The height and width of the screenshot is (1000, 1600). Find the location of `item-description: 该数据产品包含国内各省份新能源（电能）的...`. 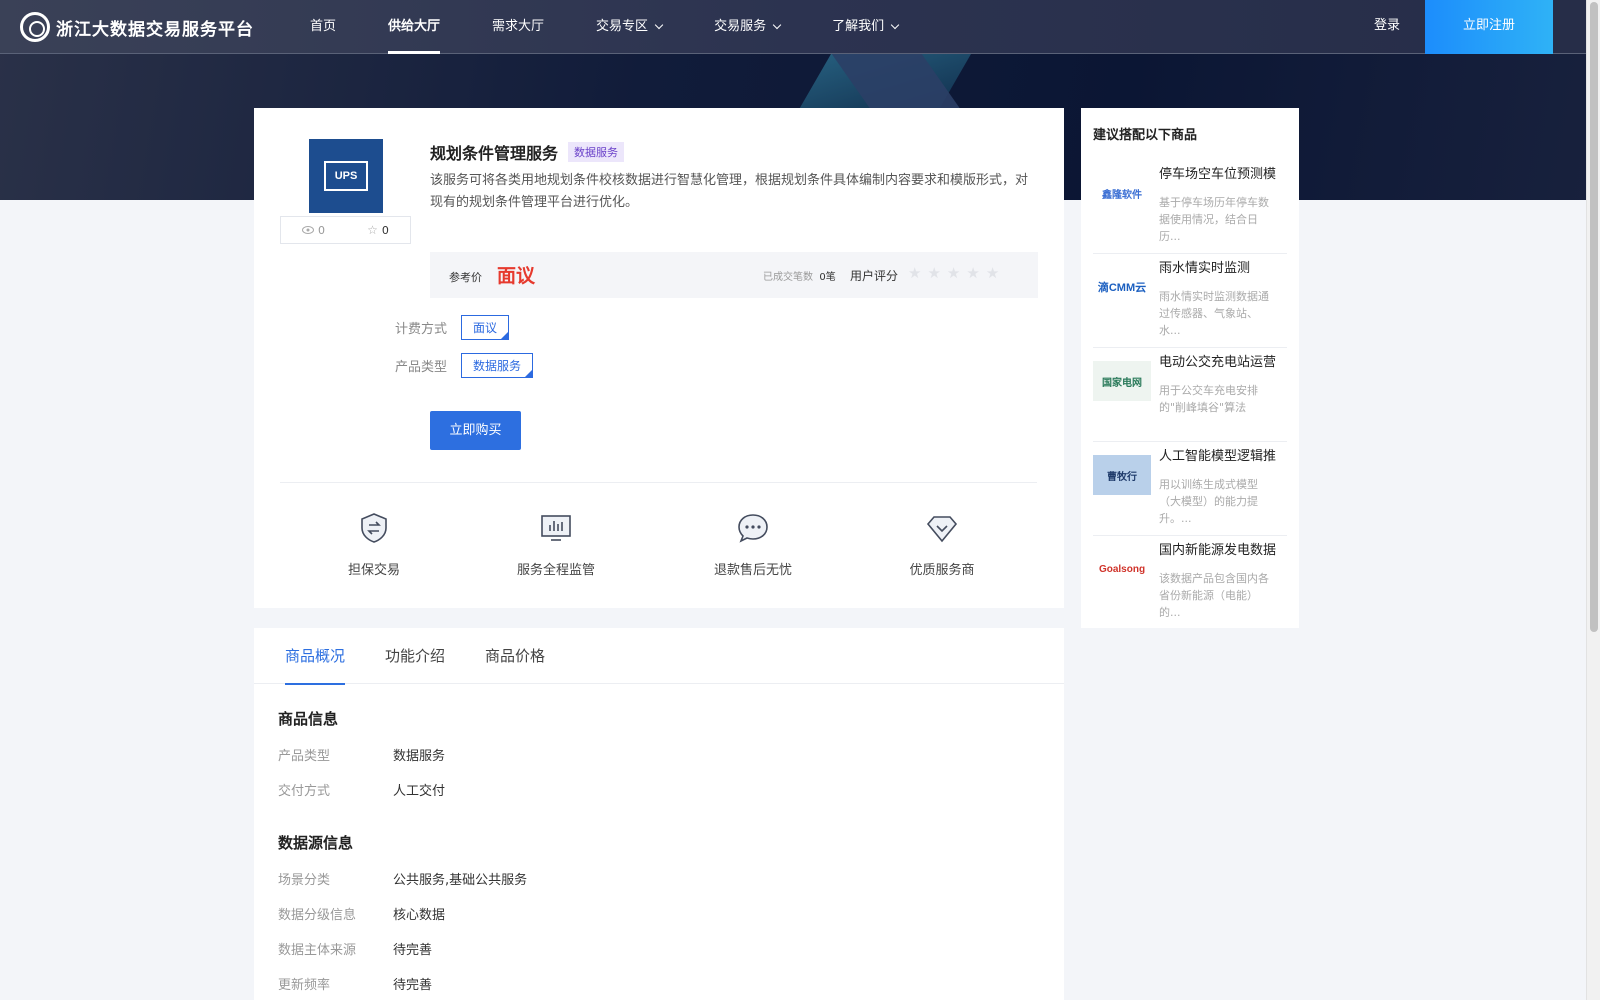

item-description: 该数据产品包含国内各省份新能源（电能）的... is located at coordinates (1214, 595).